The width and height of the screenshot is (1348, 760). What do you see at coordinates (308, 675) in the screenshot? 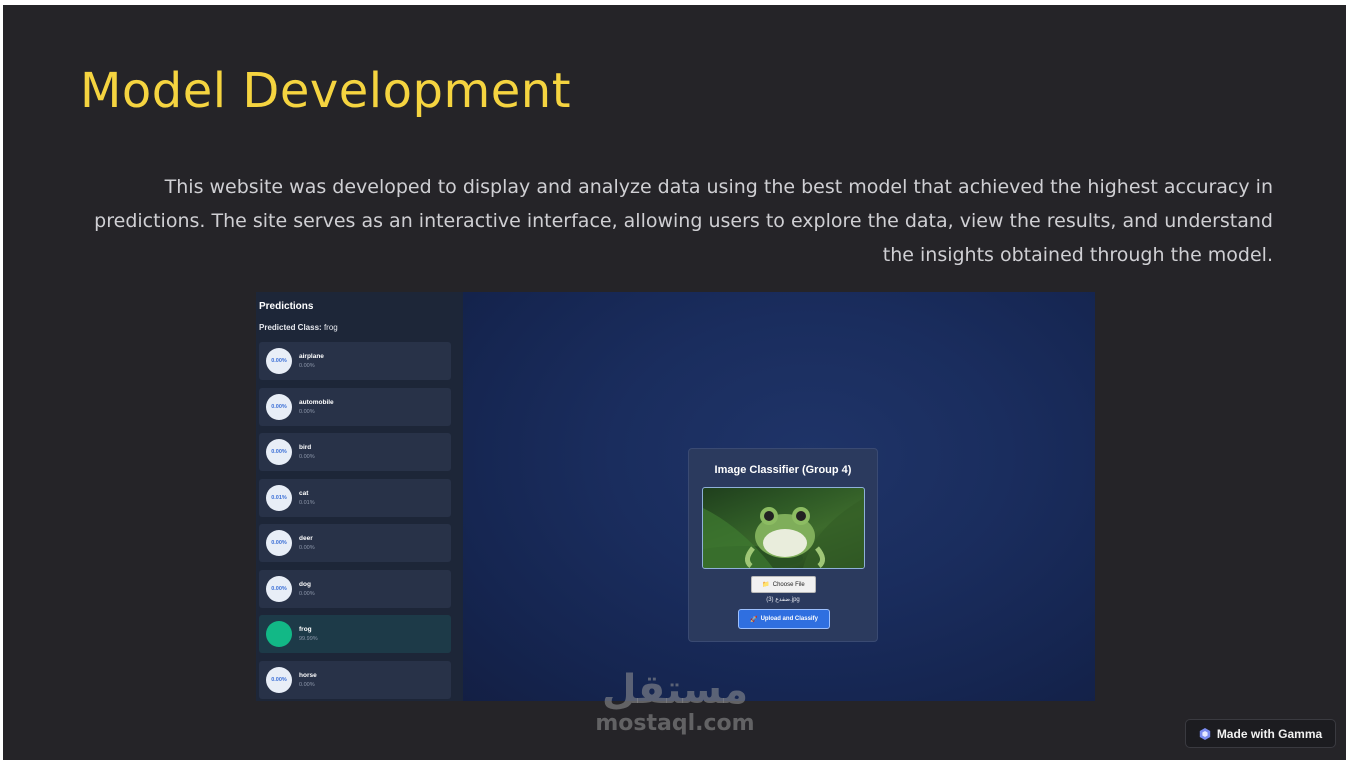
I see `class-name: horse` at bounding box center [308, 675].